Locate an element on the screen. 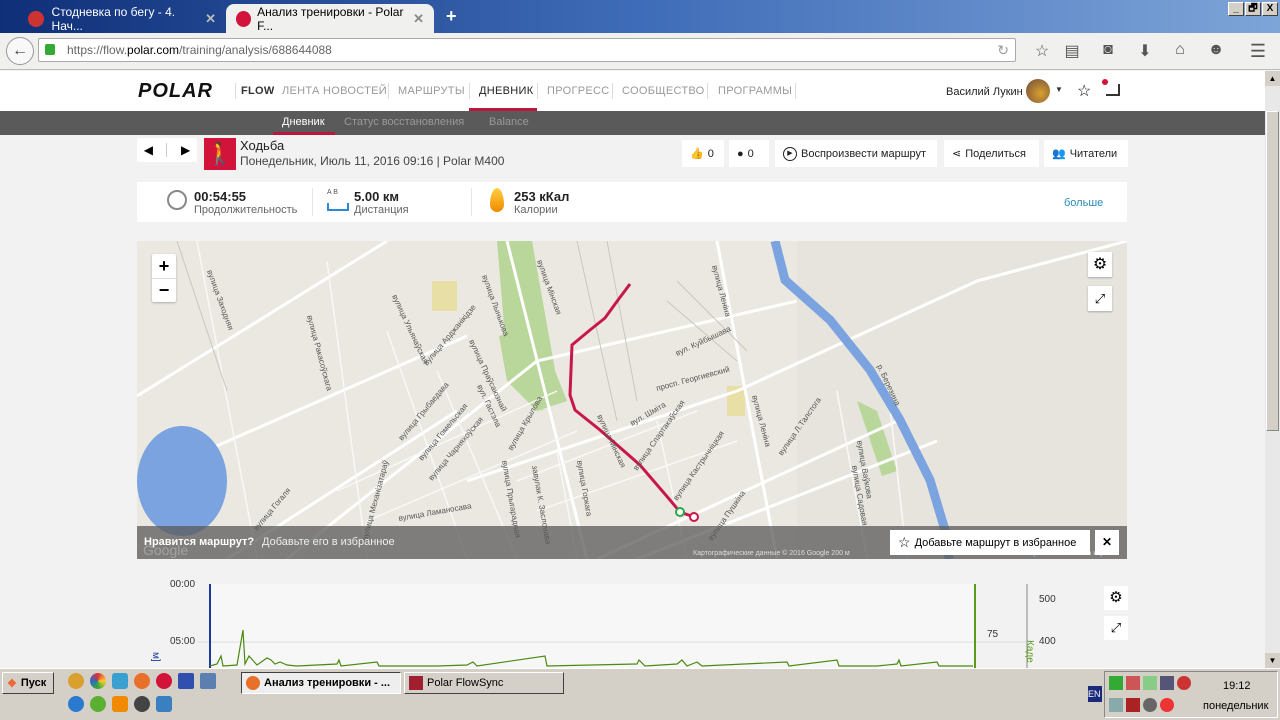 This screenshot has height=720, width=1280. chart-fullscreen-icon: ⤢ is located at coordinates (1116, 628).